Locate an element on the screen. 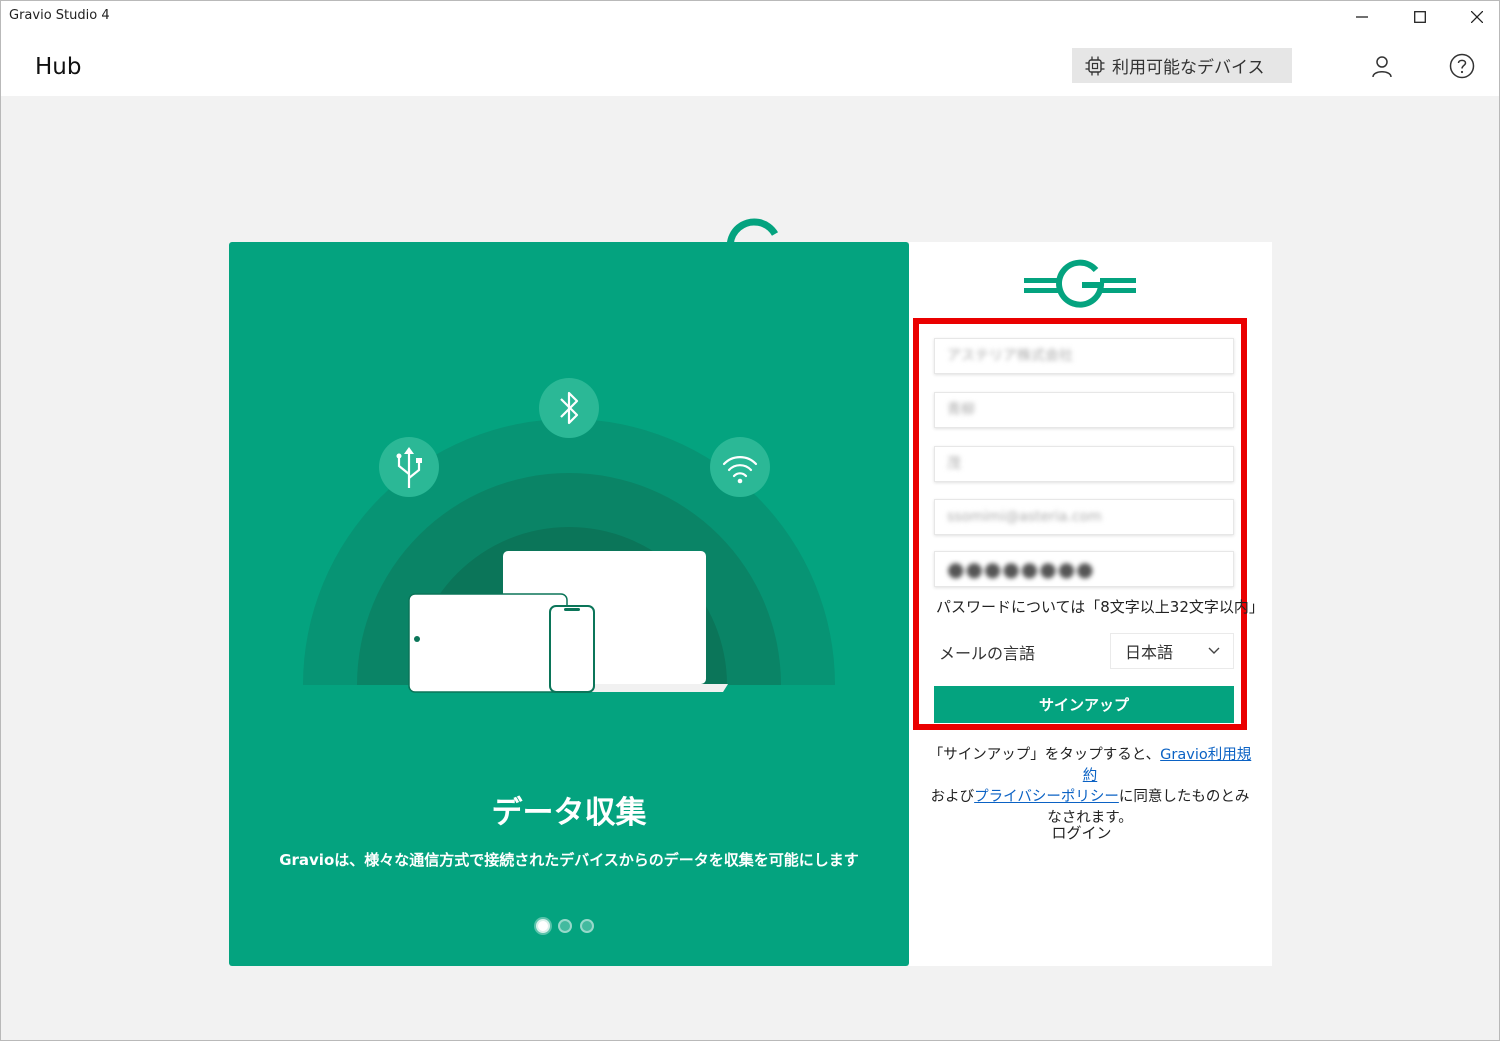 The height and width of the screenshot is (1041, 1500). feature-title: データ収集 is located at coordinates (569, 813).